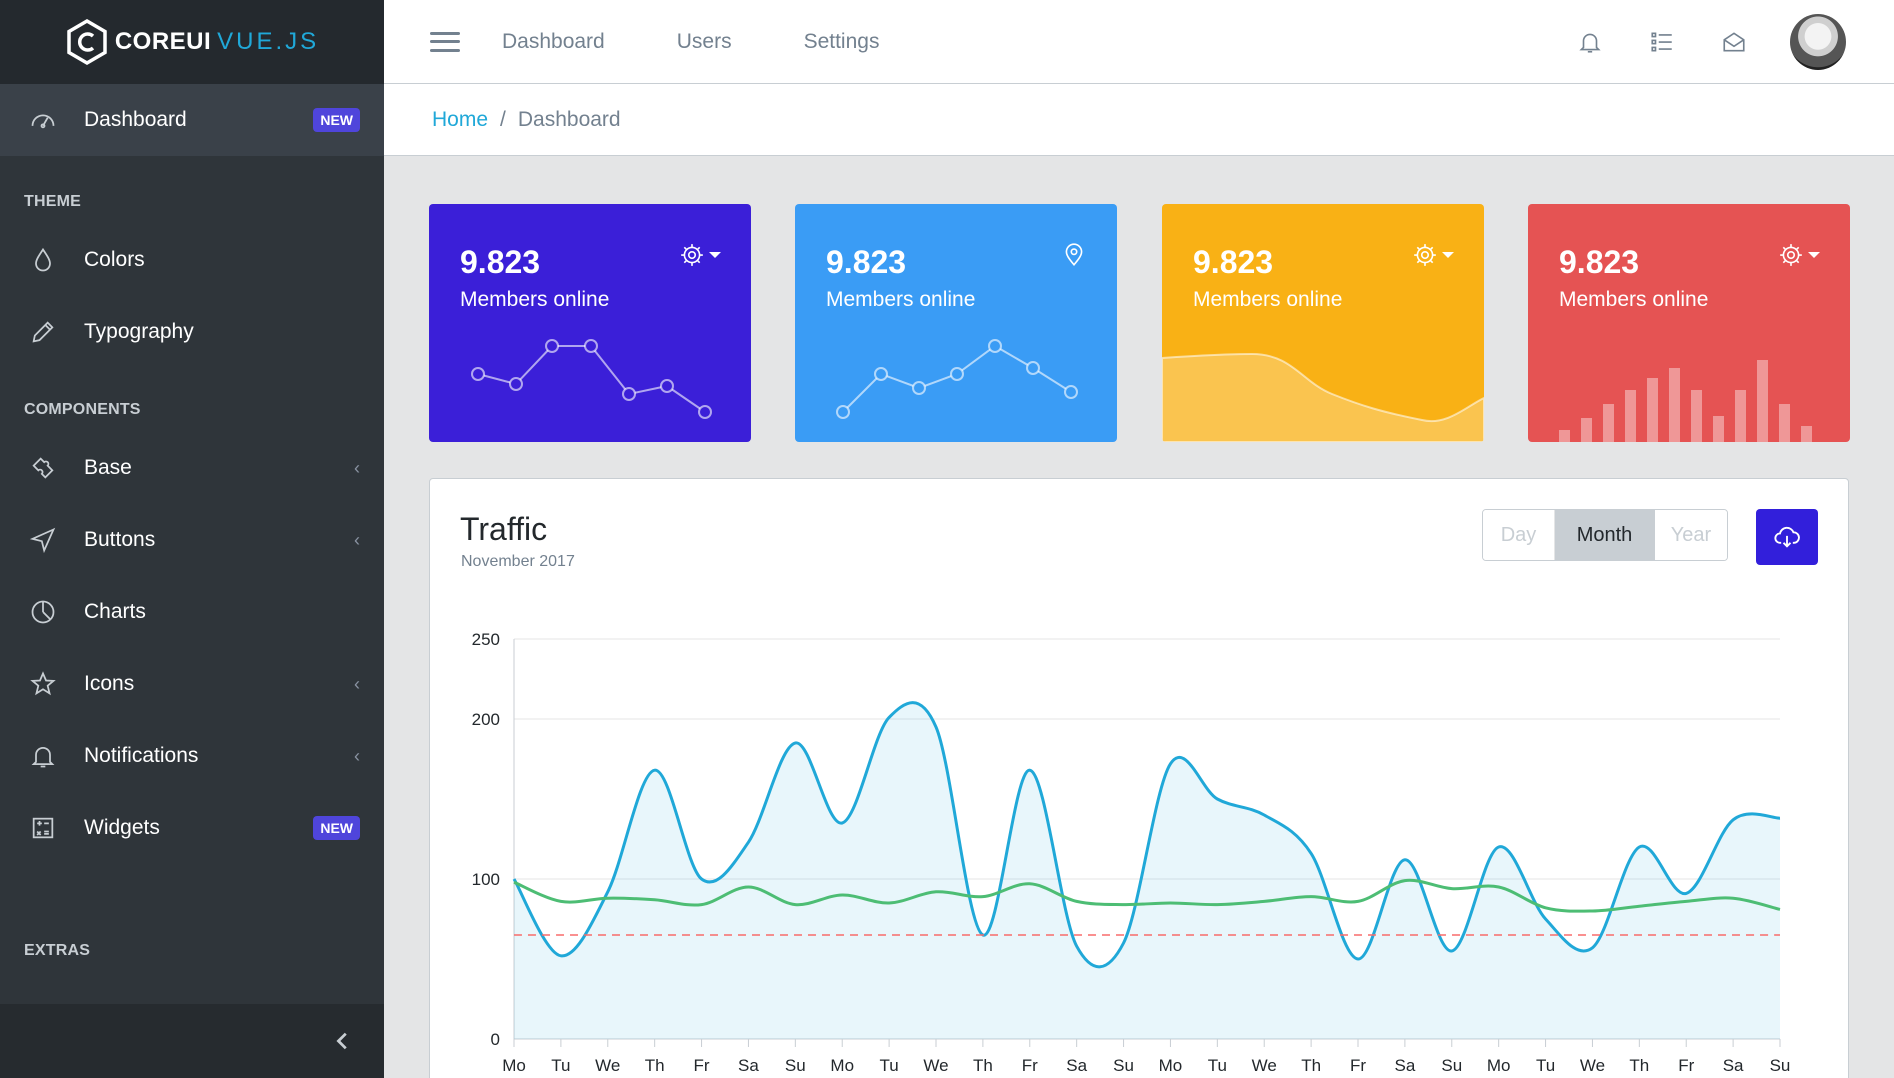 The height and width of the screenshot is (1078, 1894). I want to click on y-tick-label: 0, so click(495, 1039).